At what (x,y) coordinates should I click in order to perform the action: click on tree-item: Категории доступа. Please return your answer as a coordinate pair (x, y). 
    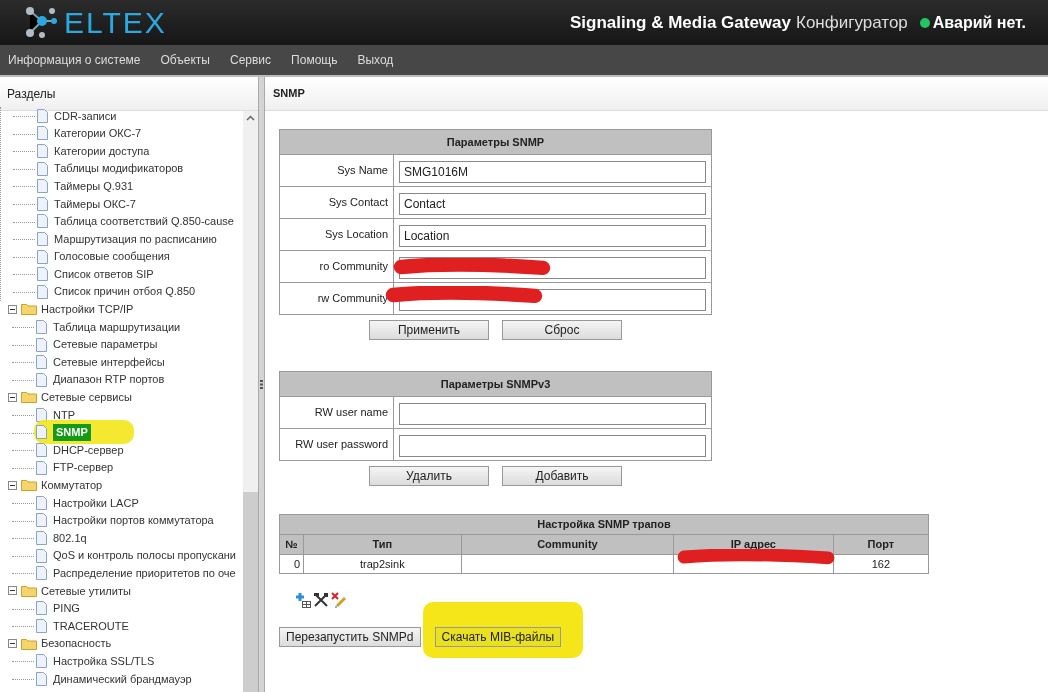
    Looking at the image, I should click on (102, 151).